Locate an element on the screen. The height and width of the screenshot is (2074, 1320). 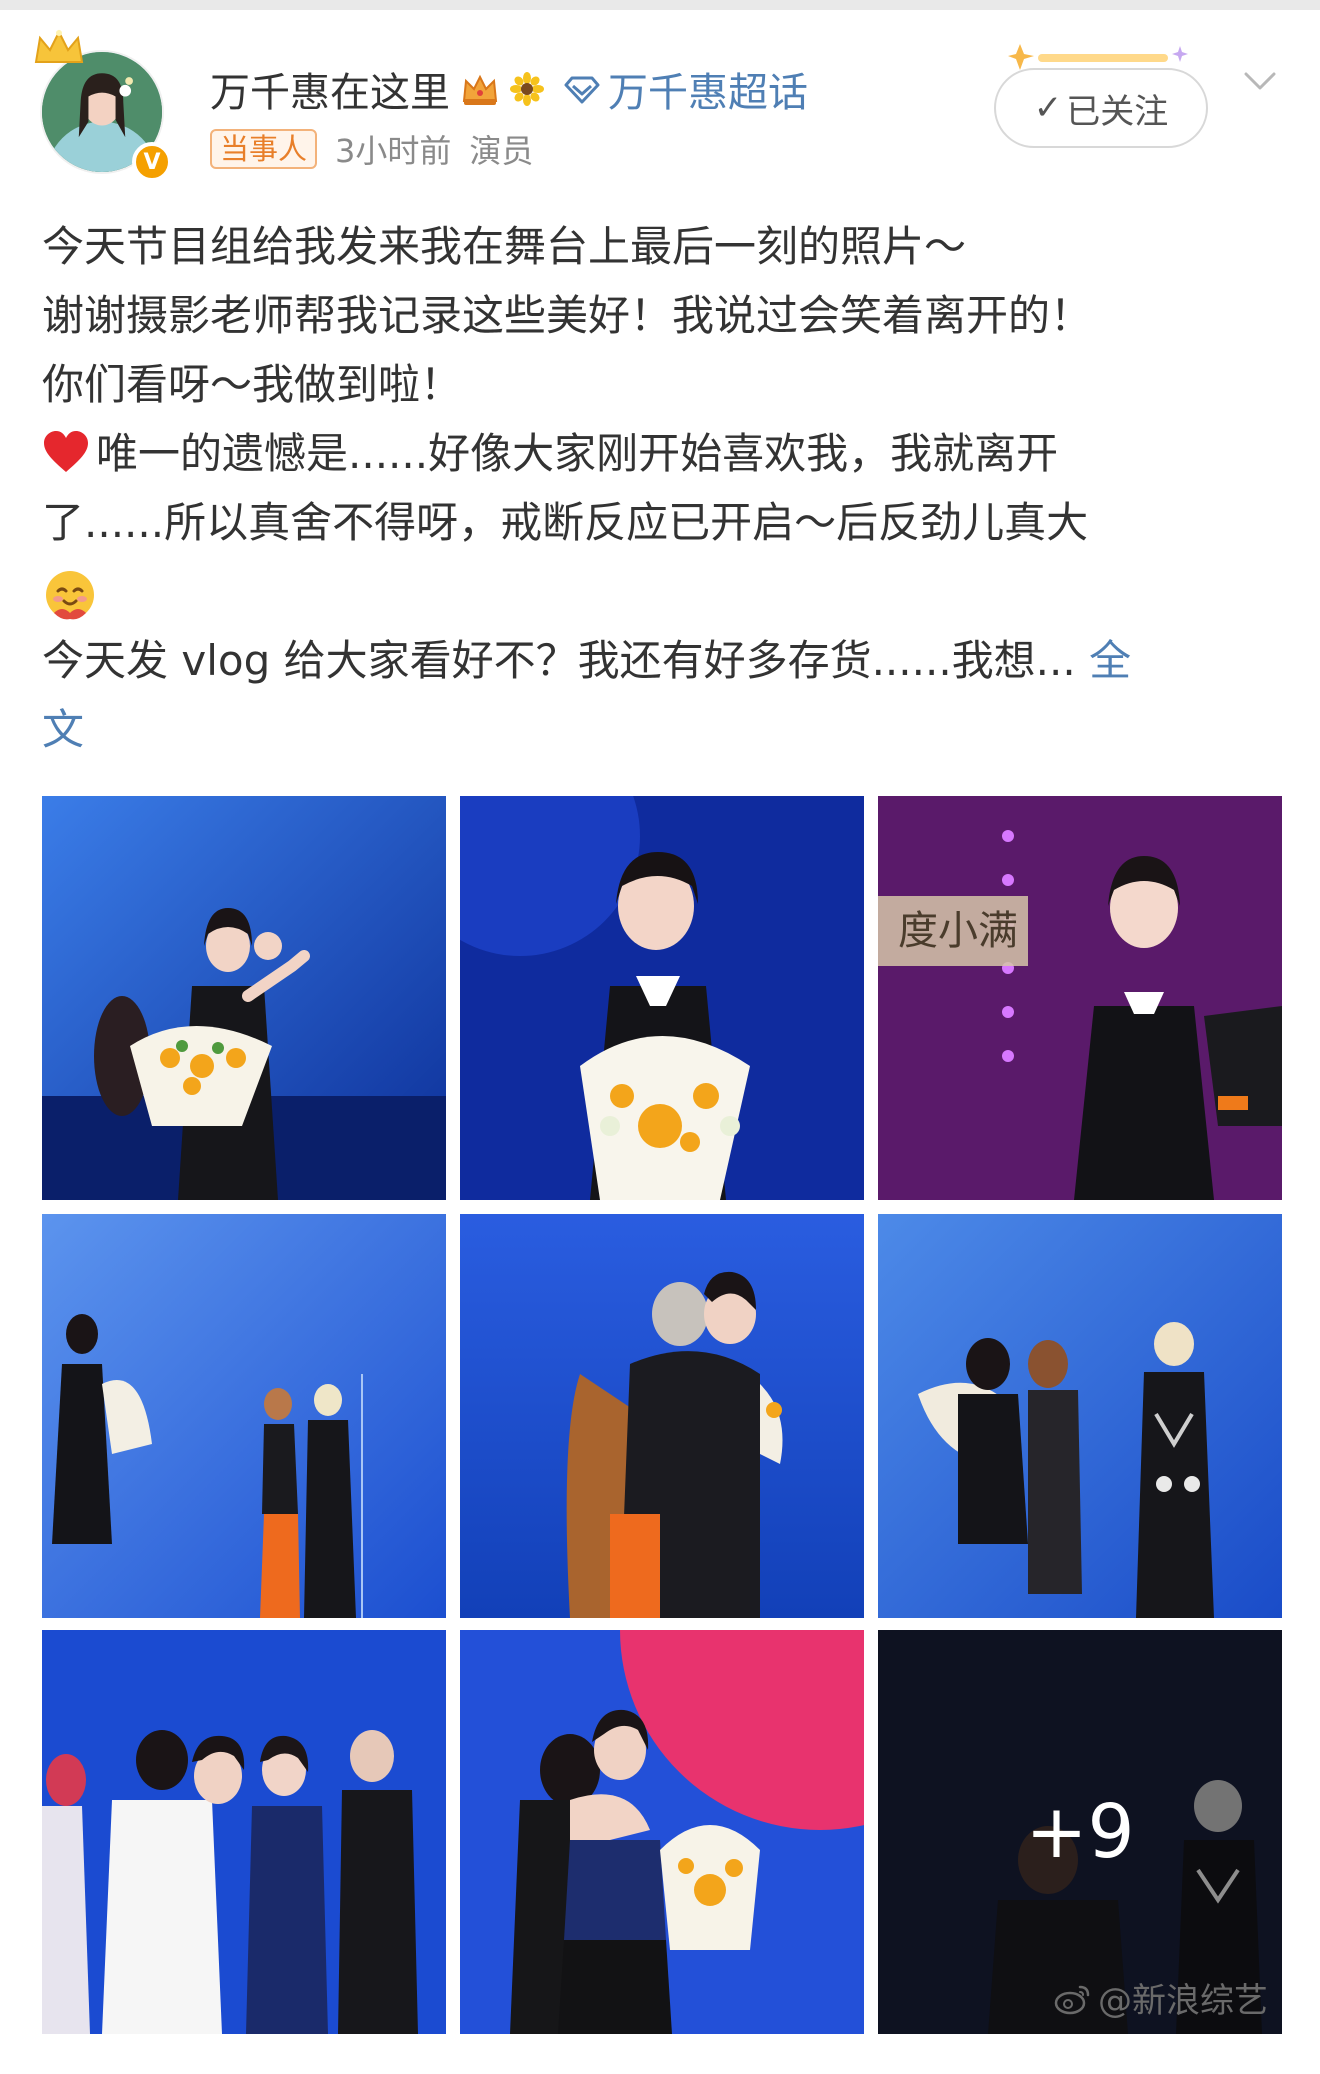
checkmark-icon: ✓ is located at coordinates (1048, 108).